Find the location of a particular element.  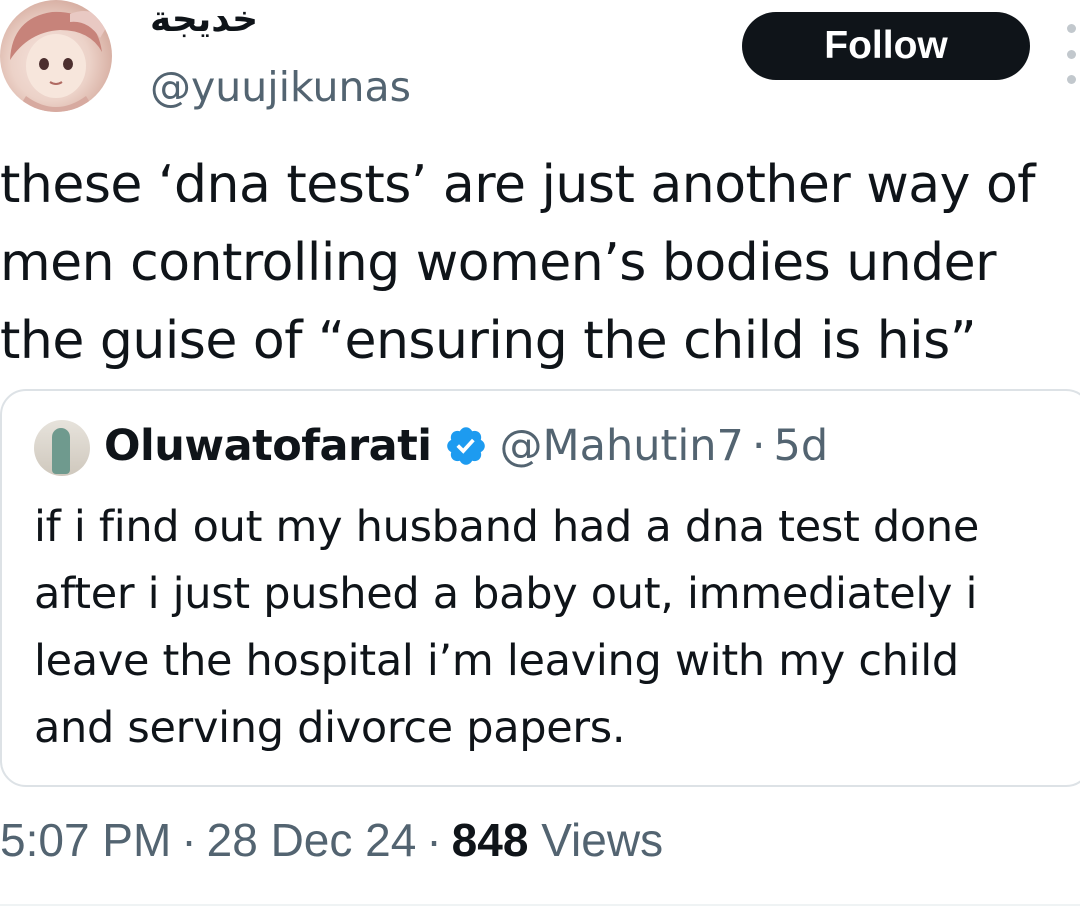

quote-age: 5d is located at coordinates (801, 446).